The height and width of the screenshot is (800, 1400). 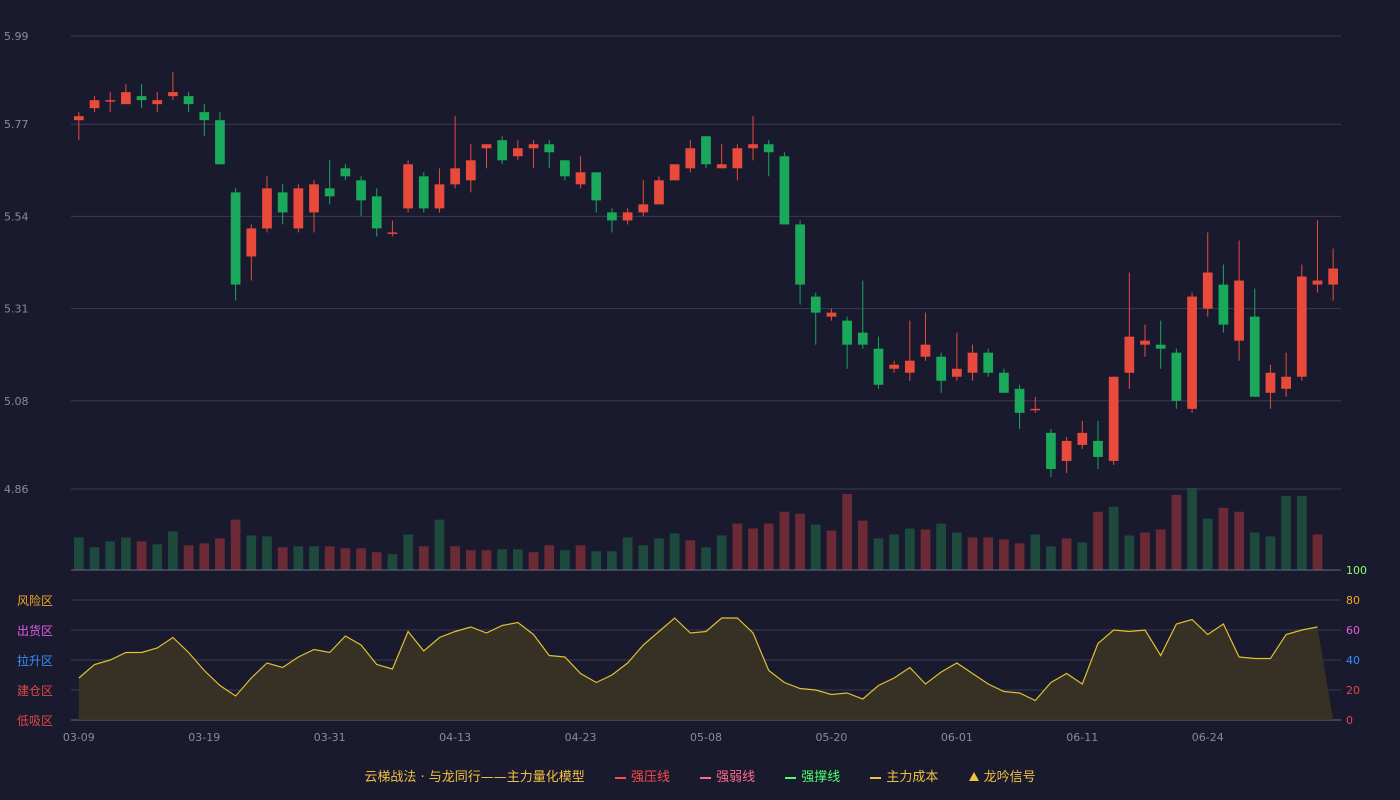 What do you see at coordinates (474, 777) in the screenshot?
I see `legend-title: 云梯战法 · 与龙同行——主力量化模型` at bounding box center [474, 777].